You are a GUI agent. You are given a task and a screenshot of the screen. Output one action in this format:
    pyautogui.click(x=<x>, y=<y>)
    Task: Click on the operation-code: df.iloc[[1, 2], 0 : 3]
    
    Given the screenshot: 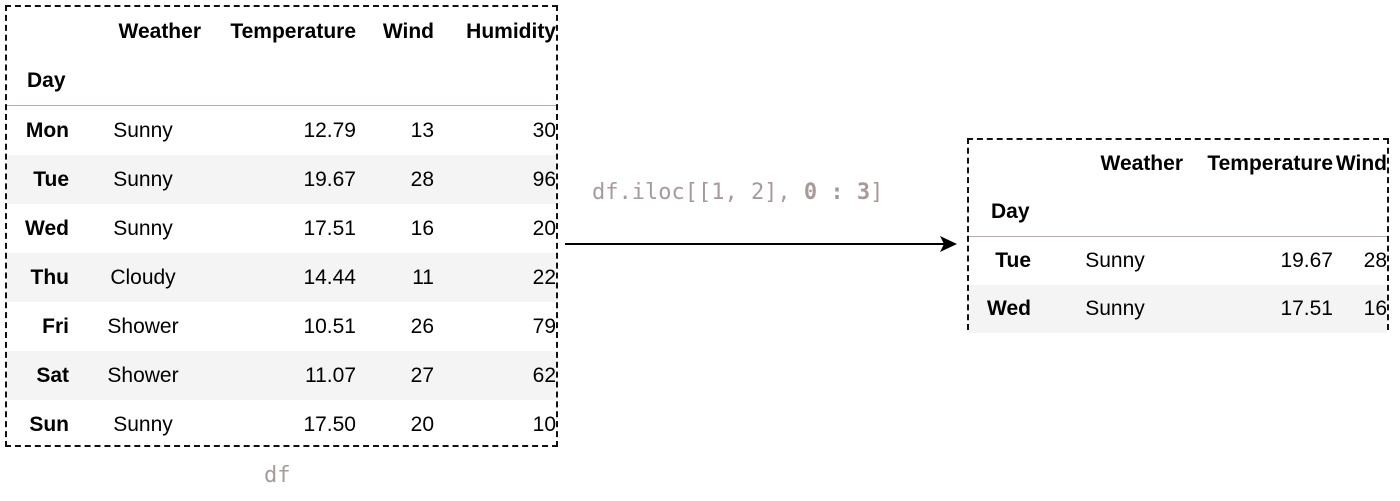 What is the action you would take?
    pyautogui.click(x=737, y=192)
    